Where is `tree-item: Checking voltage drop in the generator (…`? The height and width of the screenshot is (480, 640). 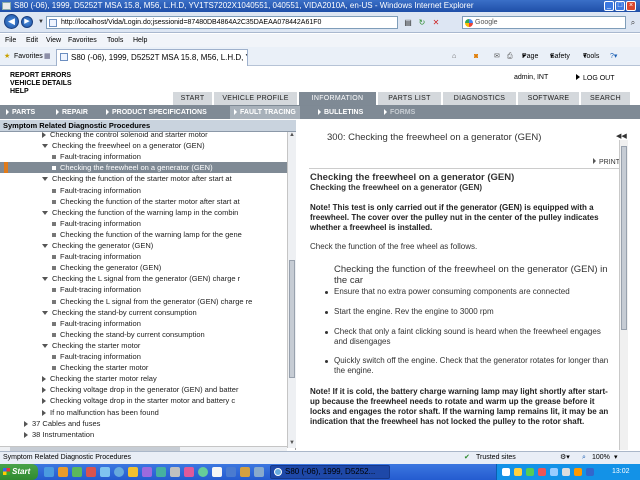
tree-item: Checking voltage drop in the generator (… is located at coordinates (143, 389).